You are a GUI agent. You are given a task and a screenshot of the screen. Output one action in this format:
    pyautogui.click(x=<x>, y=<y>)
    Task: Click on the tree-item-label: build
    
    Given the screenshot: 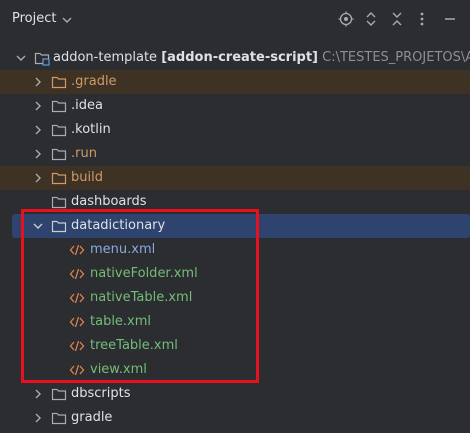 What is the action you would take?
    pyautogui.click(x=87, y=177)
    